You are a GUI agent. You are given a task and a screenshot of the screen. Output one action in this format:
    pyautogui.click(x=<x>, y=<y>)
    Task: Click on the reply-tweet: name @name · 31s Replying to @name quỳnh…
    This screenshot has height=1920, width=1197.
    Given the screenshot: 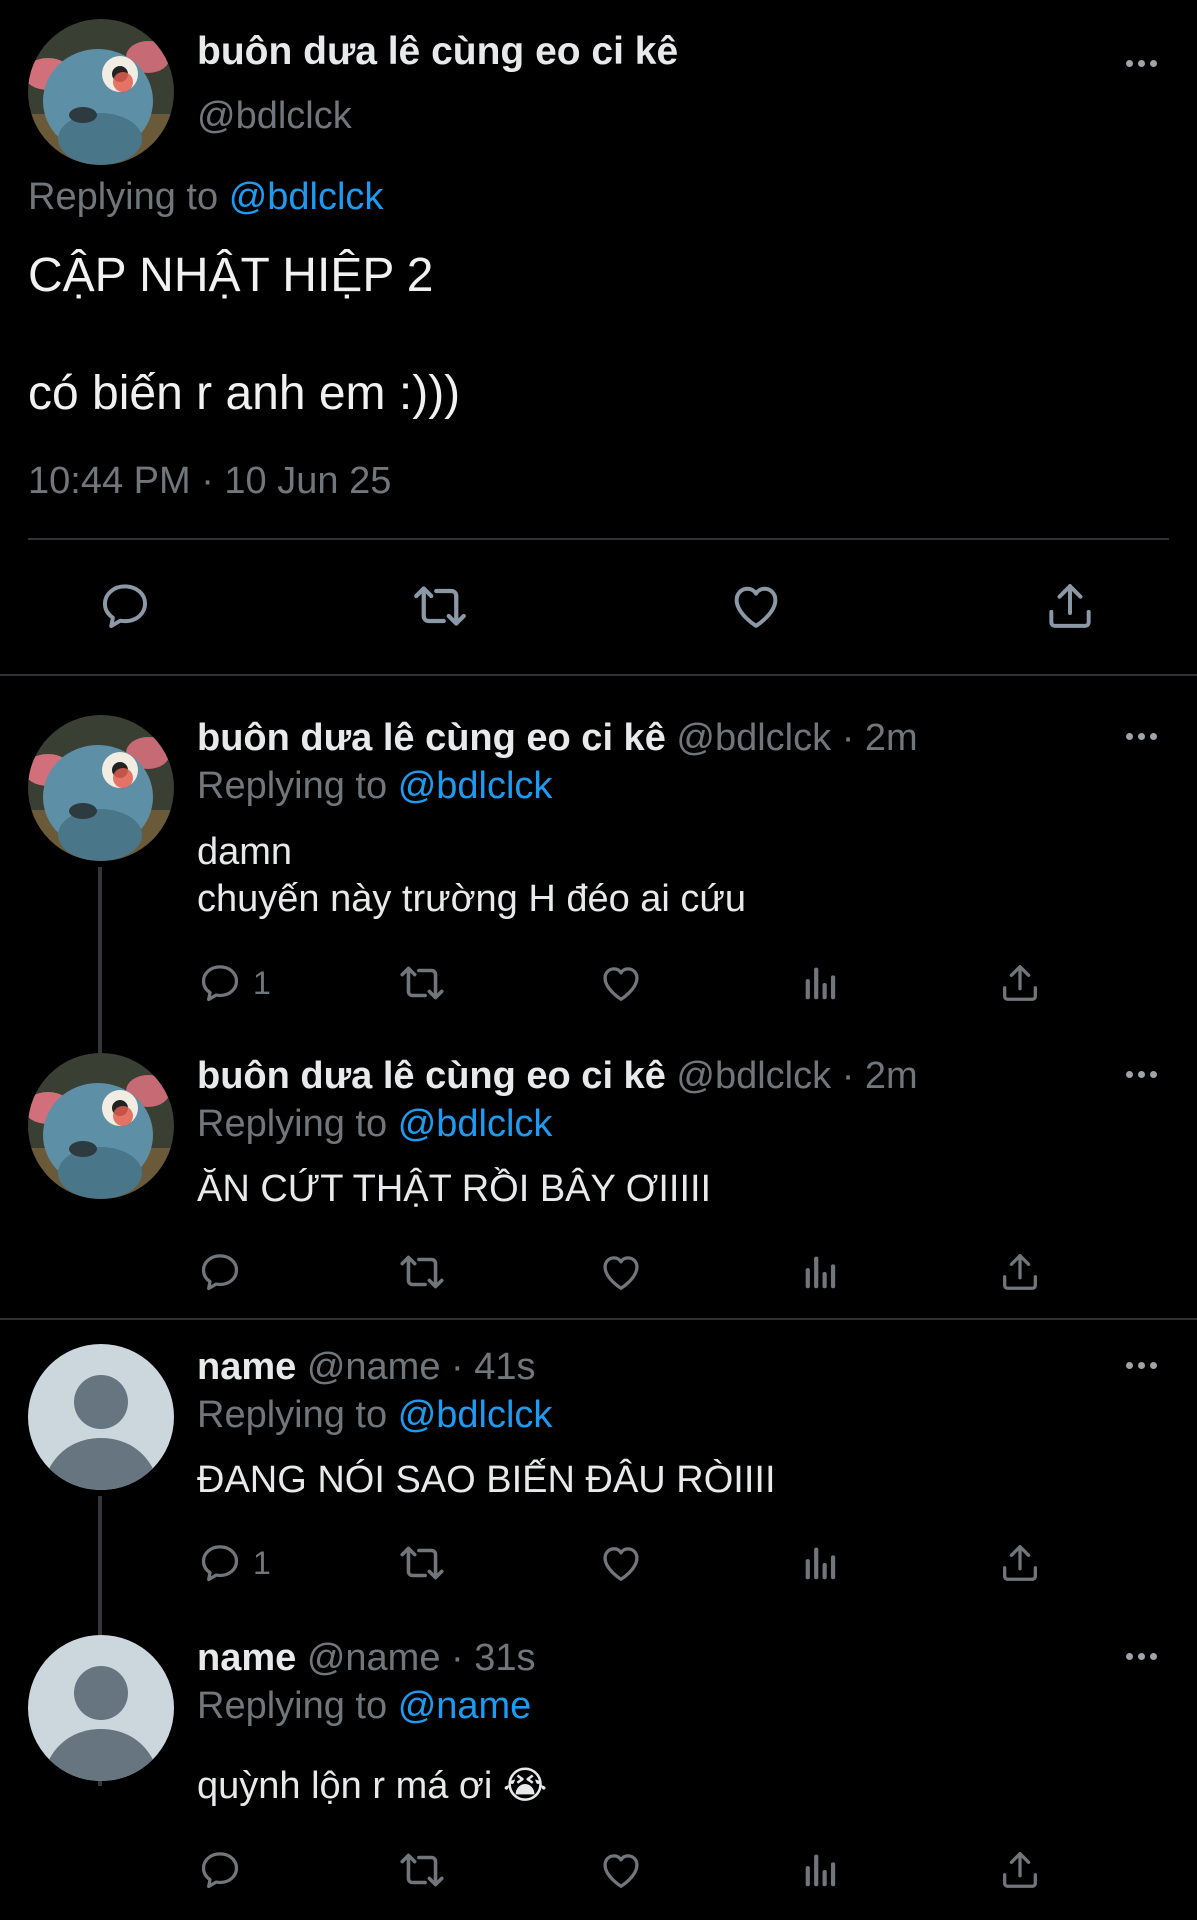 What is the action you would take?
    pyautogui.click(x=598, y=1777)
    